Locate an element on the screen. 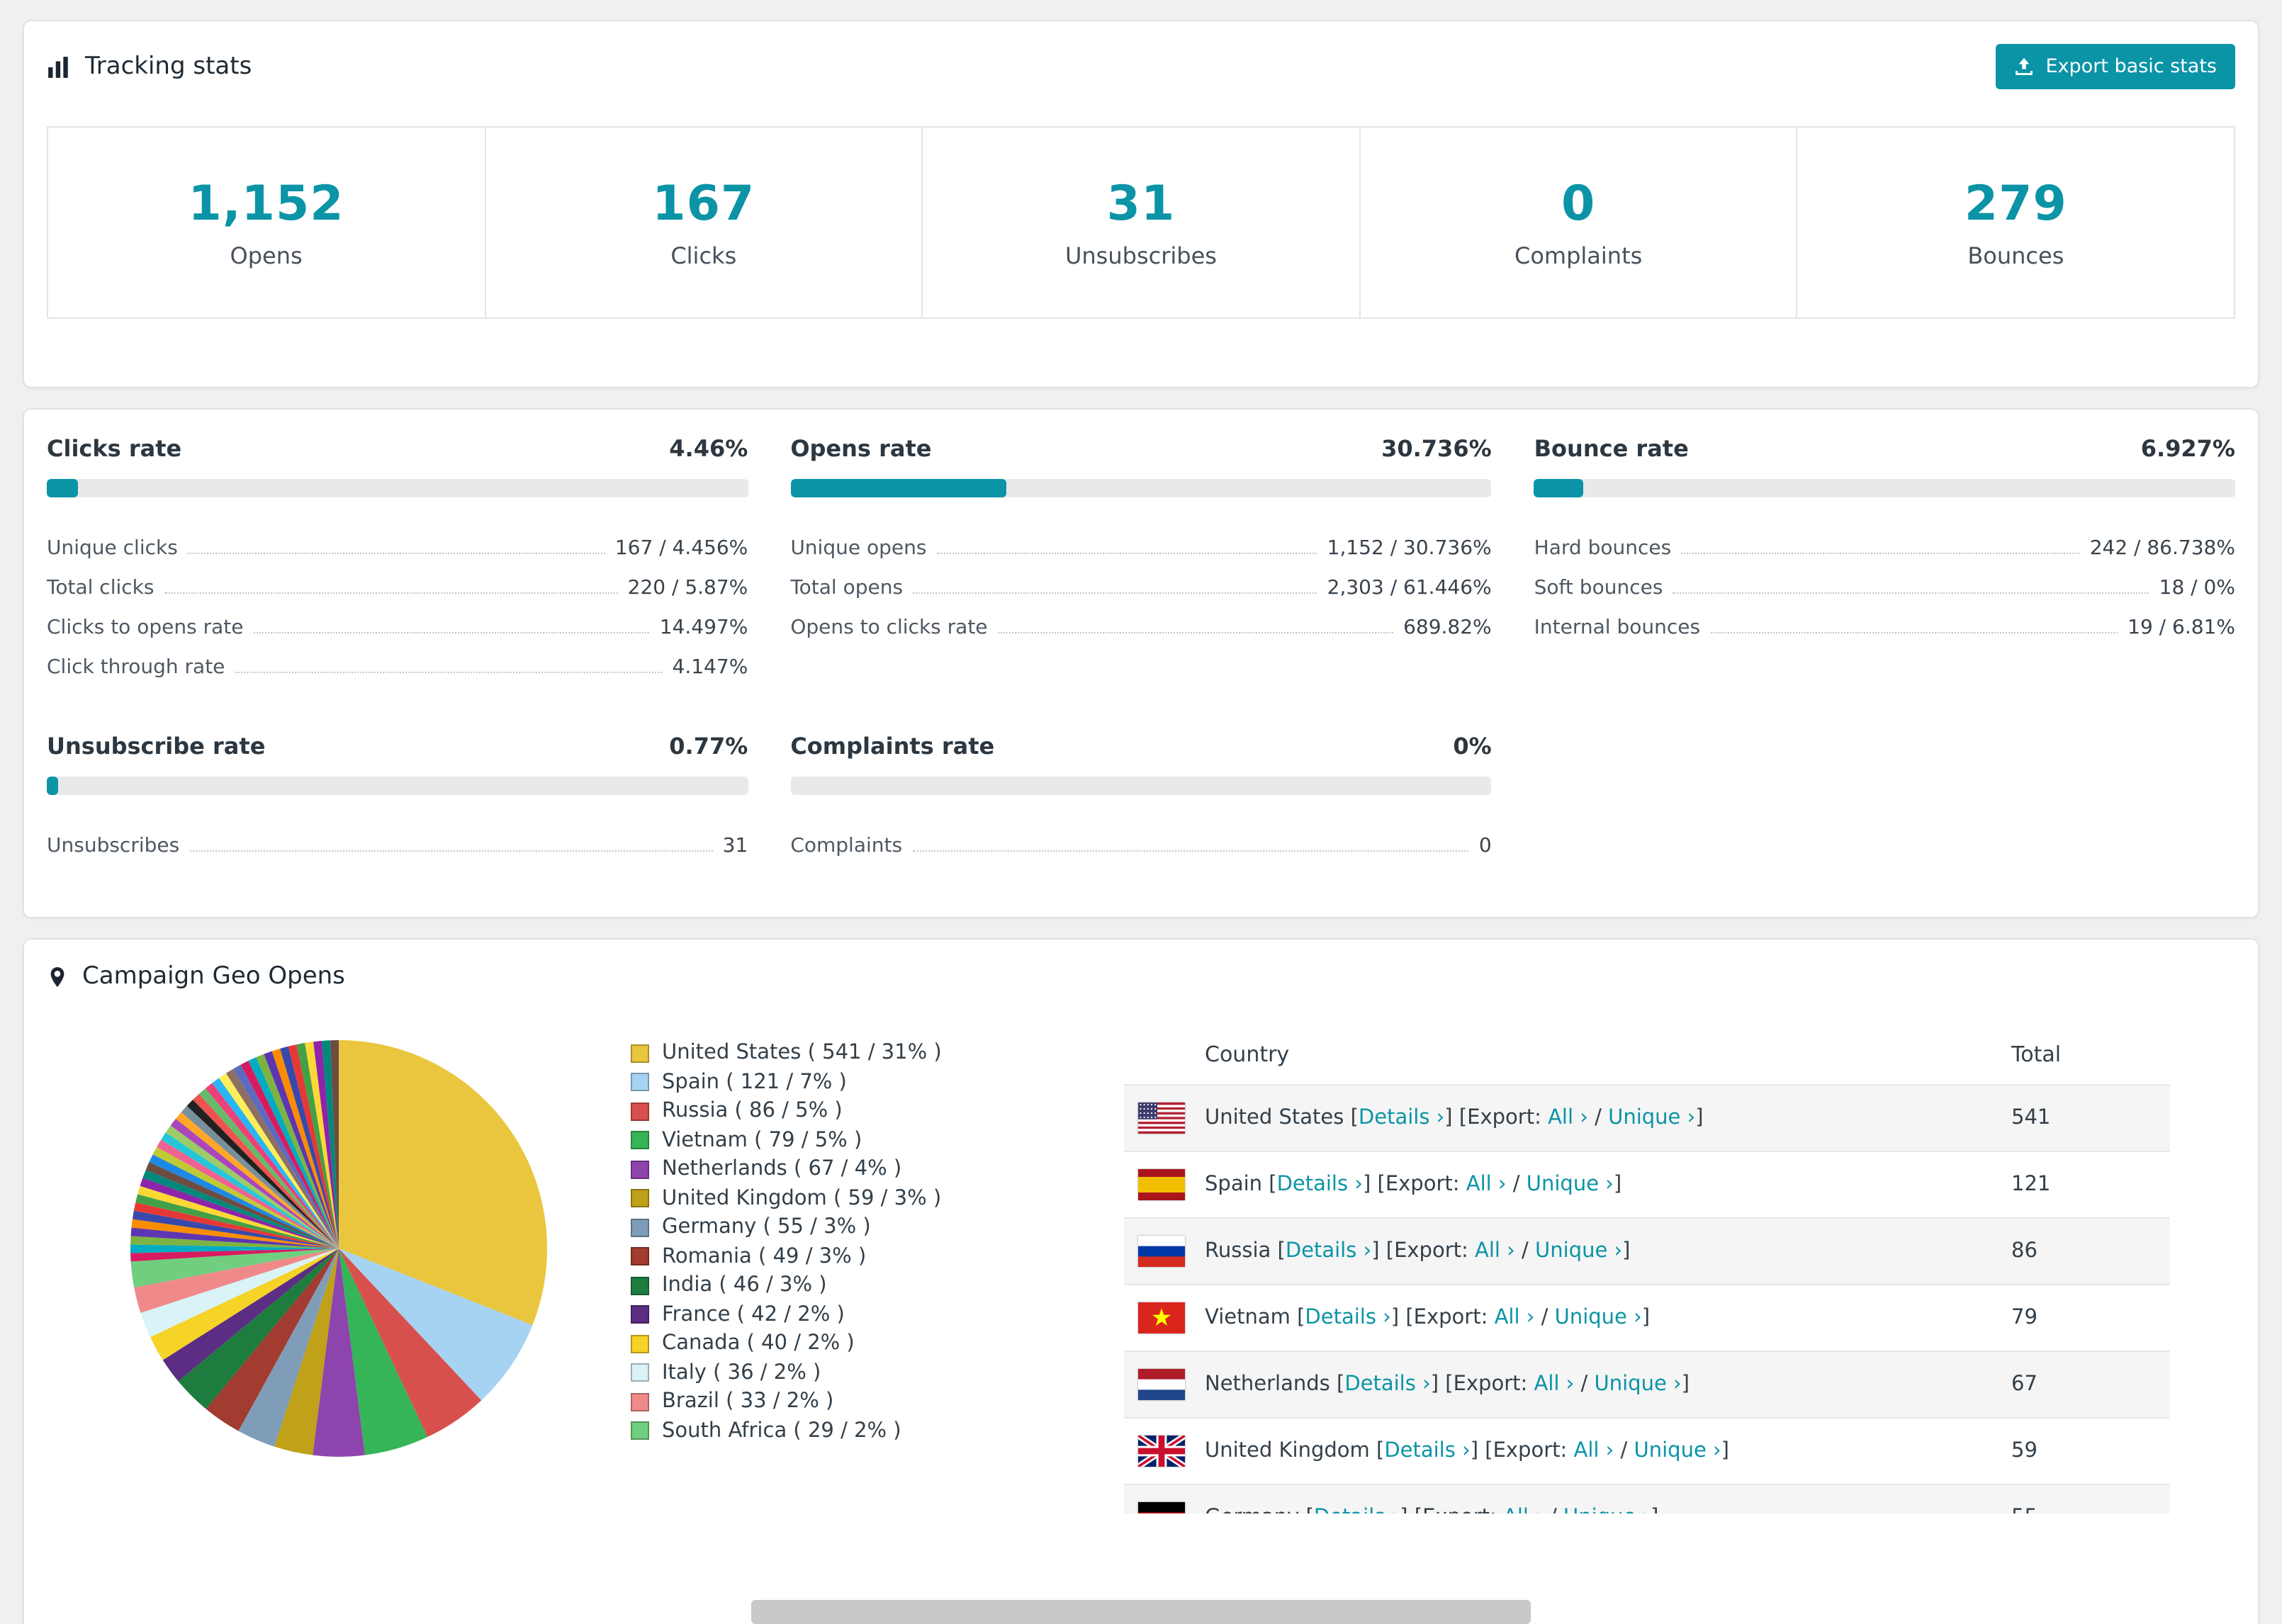  stat-box-bounces: 279 Bounces is located at coordinates (2015, 222).